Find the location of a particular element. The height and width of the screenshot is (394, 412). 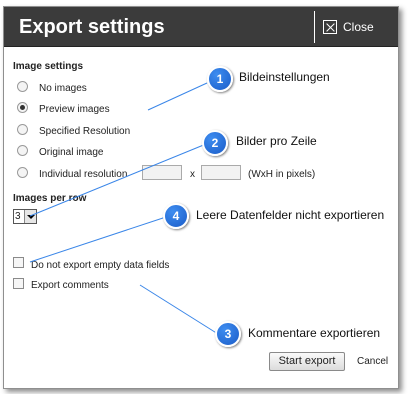

radio-original-image is located at coordinates (22, 150).